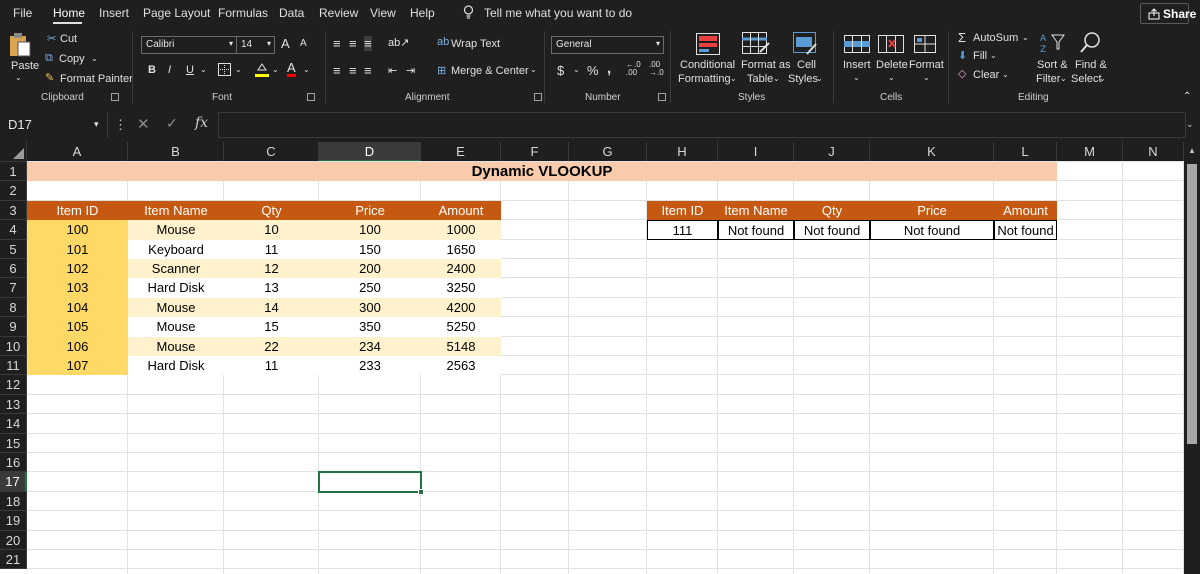  Describe the element at coordinates (803, 79) in the screenshot. I see `cell-styles-label-2: Styles` at that location.